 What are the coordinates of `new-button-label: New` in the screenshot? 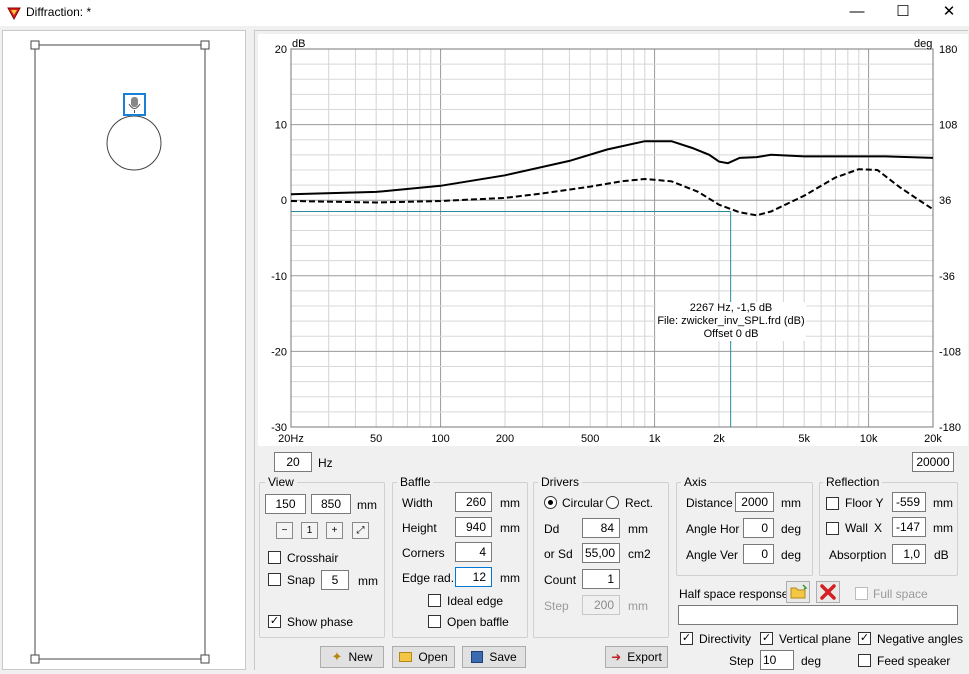 It's located at (360, 657).